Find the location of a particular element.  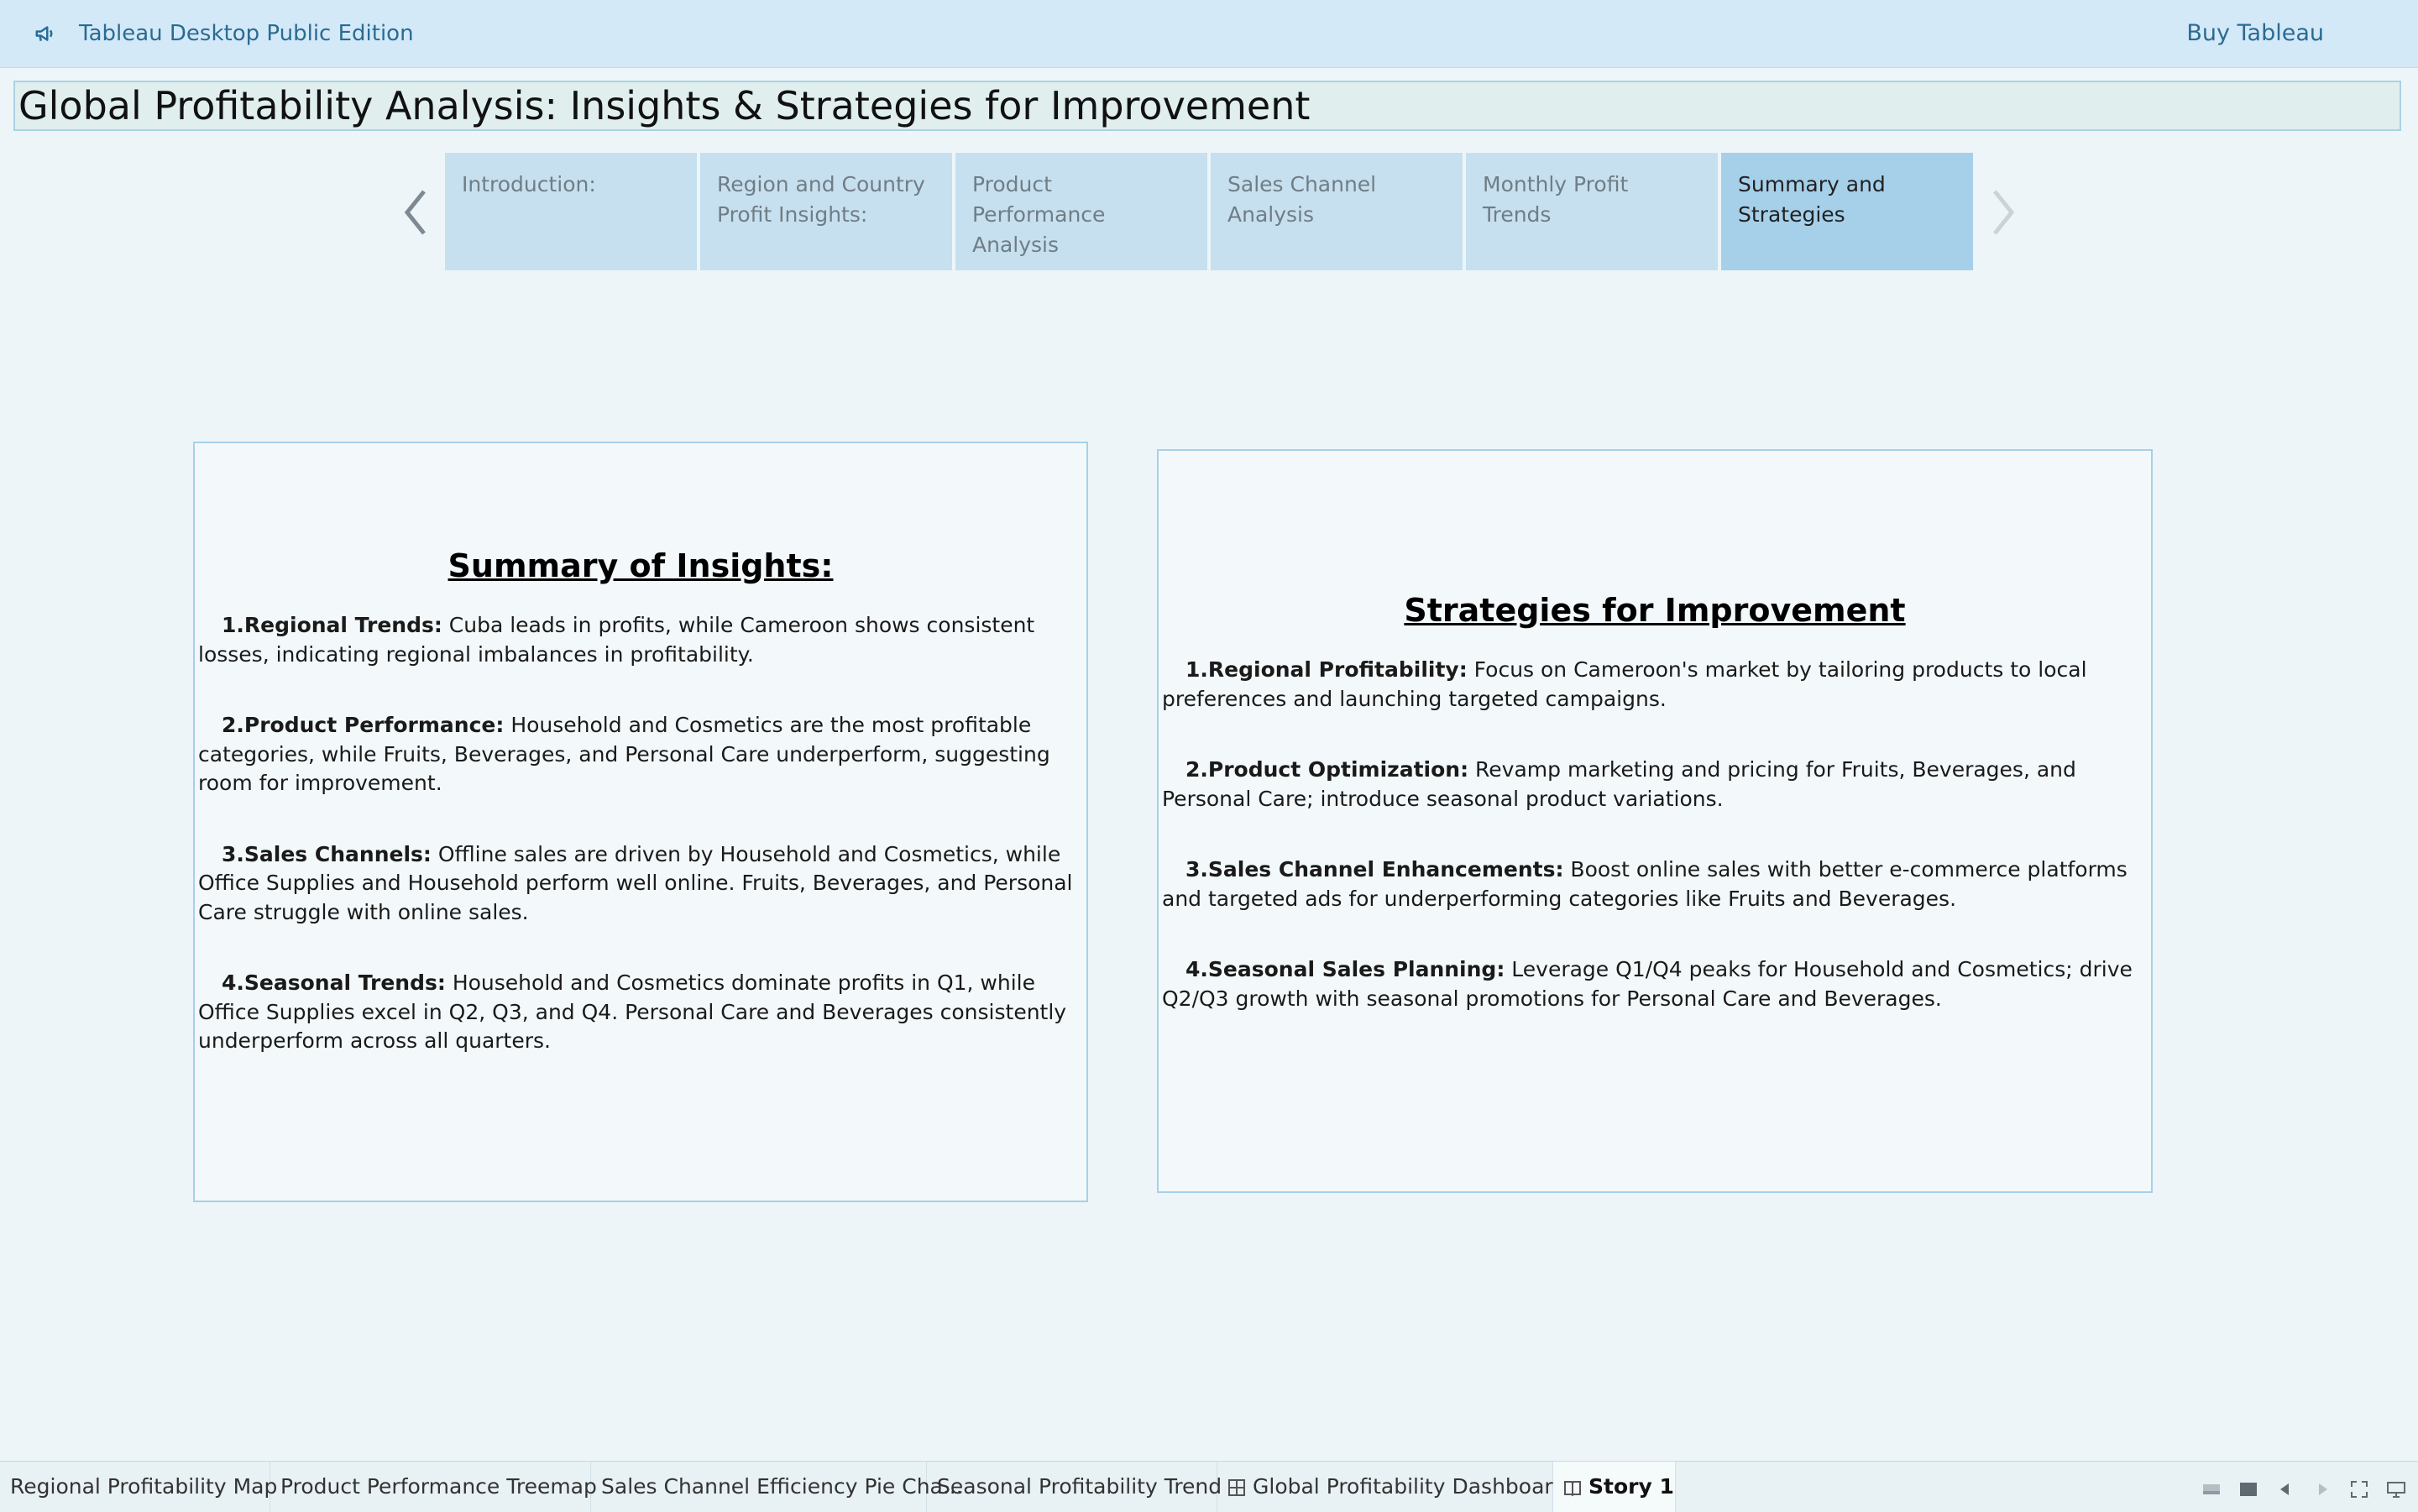

story-point-1: Introduction: is located at coordinates (571, 211).